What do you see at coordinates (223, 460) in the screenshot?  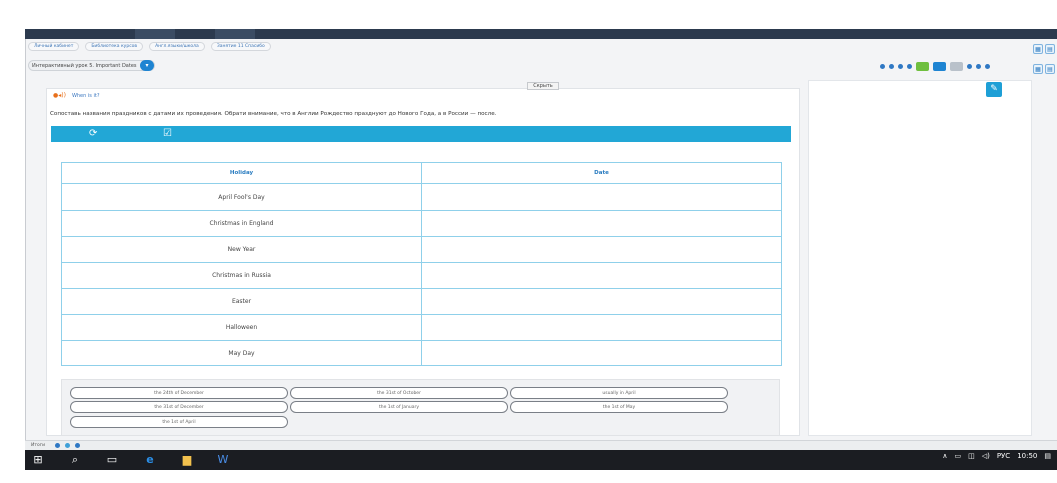 I see `word-icon: W` at bounding box center [223, 460].